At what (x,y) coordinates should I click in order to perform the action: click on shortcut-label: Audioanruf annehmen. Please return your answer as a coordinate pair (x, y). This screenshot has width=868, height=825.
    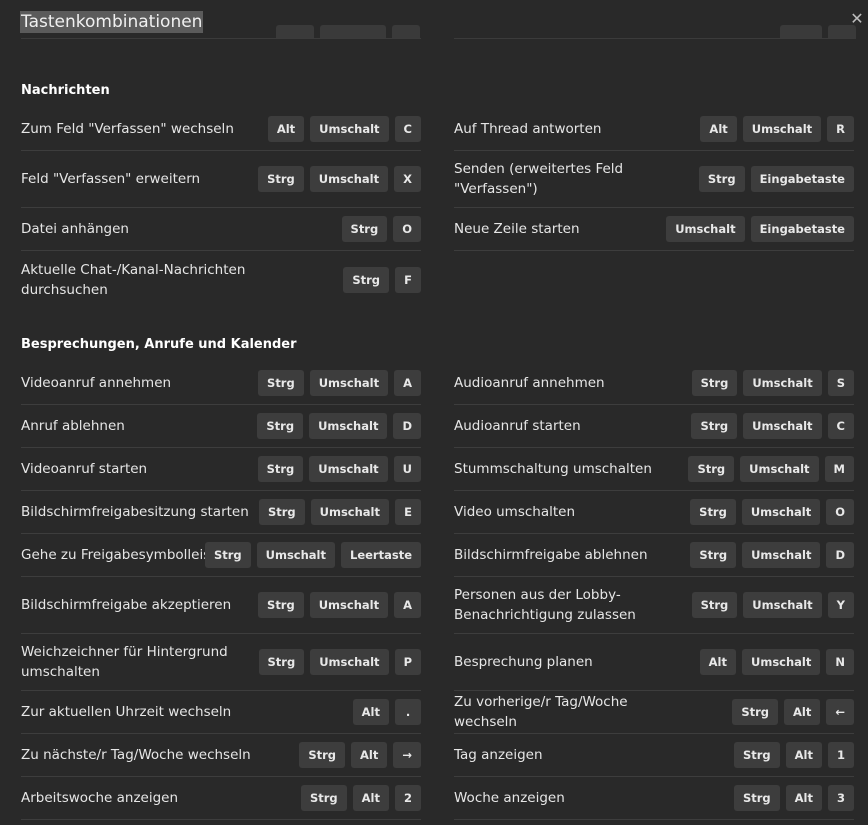
    Looking at the image, I should click on (529, 383).